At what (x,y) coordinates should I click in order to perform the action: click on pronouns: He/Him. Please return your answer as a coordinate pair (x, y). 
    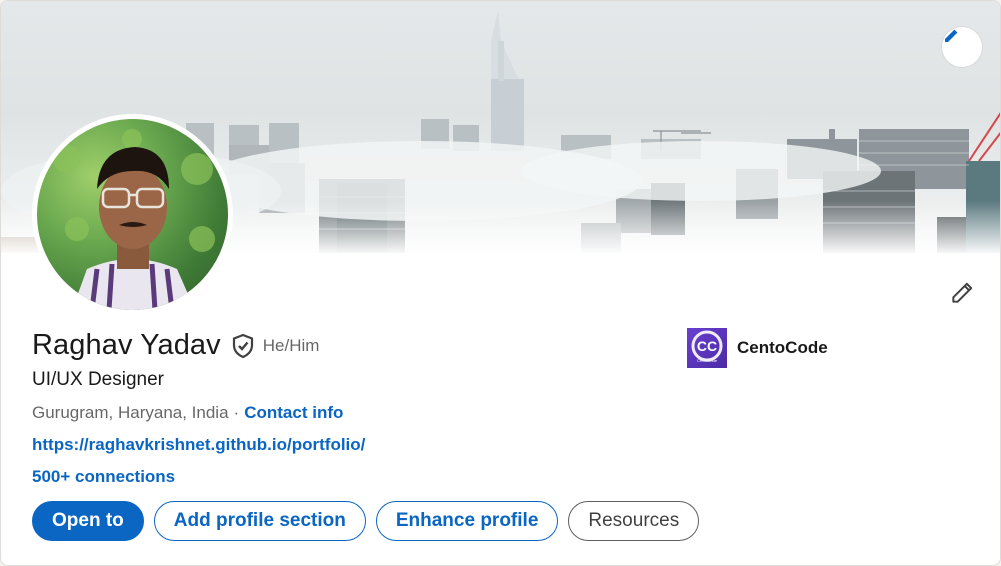
    Looking at the image, I should click on (291, 345).